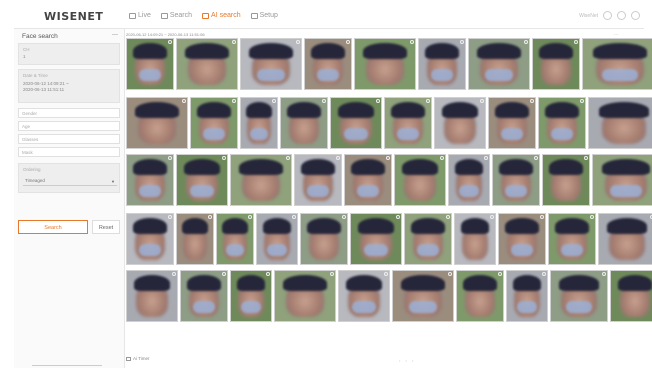 The height and width of the screenshot is (370, 652). Describe the element at coordinates (176, 15) in the screenshot. I see `nav-search: Search` at that location.